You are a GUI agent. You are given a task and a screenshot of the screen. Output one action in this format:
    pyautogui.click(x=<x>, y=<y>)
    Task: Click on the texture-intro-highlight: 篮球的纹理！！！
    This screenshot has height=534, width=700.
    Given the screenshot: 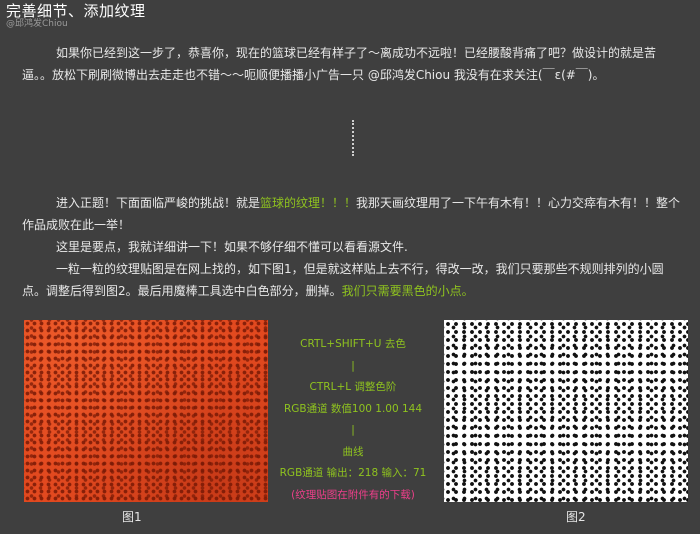 What is the action you would take?
    pyautogui.click(x=308, y=203)
    